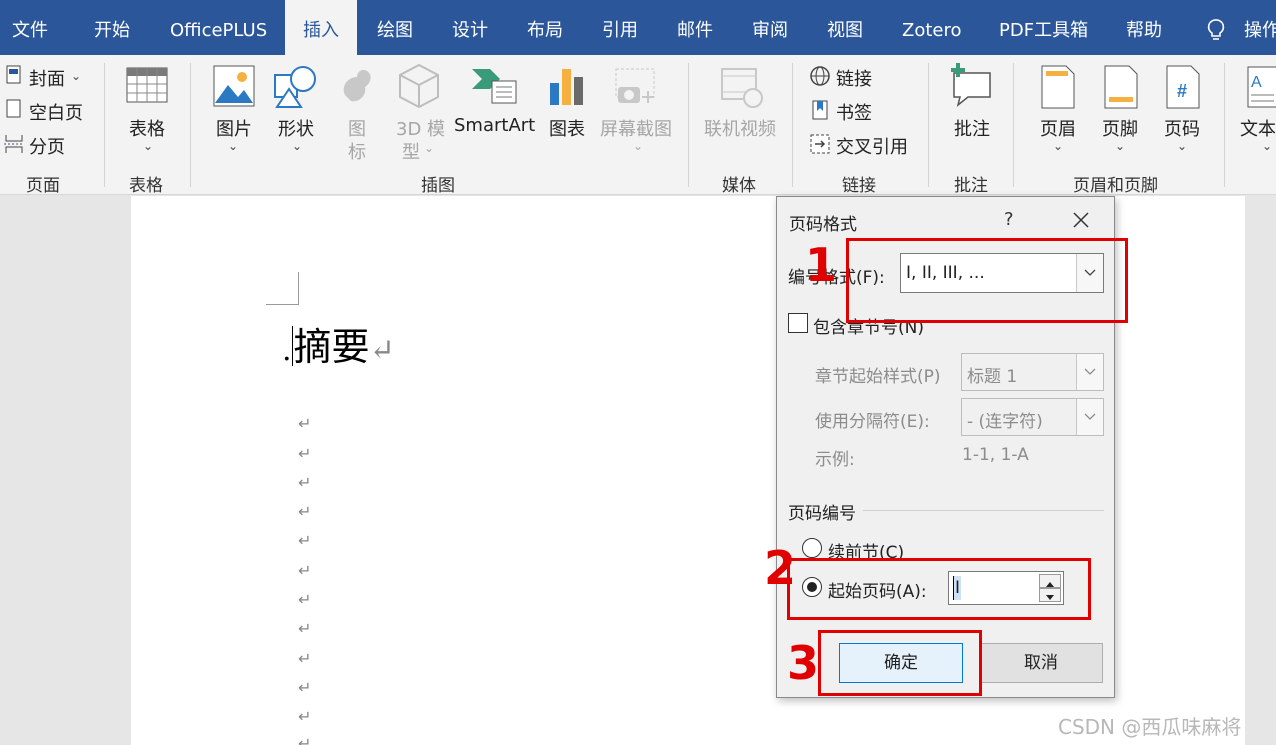 The height and width of the screenshot is (745, 1276). I want to click on tab-pdf-tools: PDF工具箱, so click(1043, 27).